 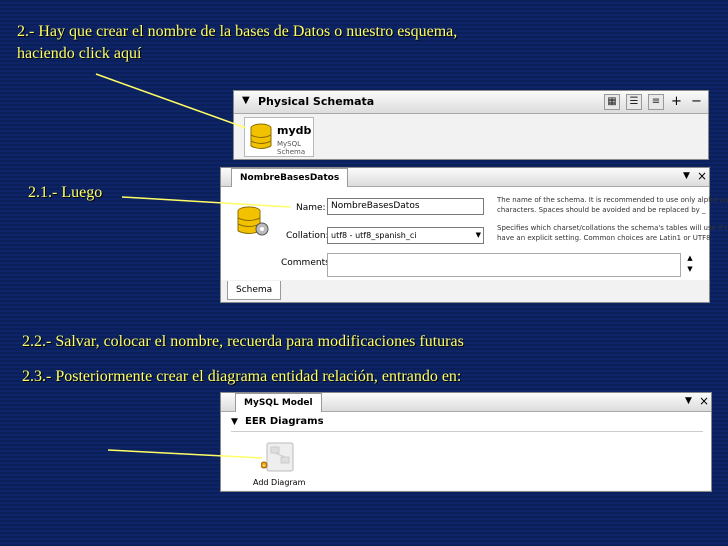 I want to click on database-icon, so click(x=261, y=137).